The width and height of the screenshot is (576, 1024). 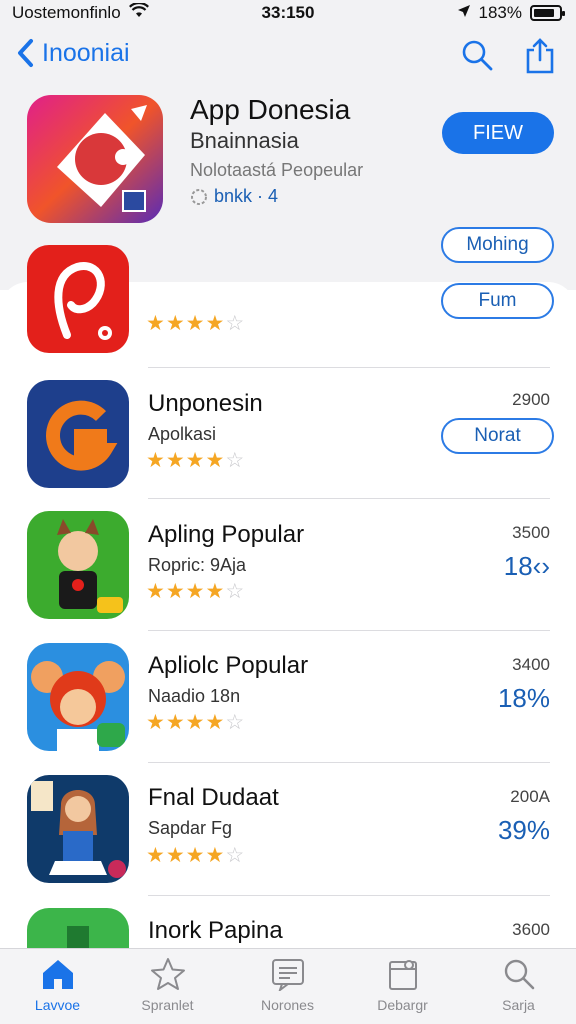 What do you see at coordinates (287, 1005) in the screenshot?
I see `tab-label: Norones` at bounding box center [287, 1005].